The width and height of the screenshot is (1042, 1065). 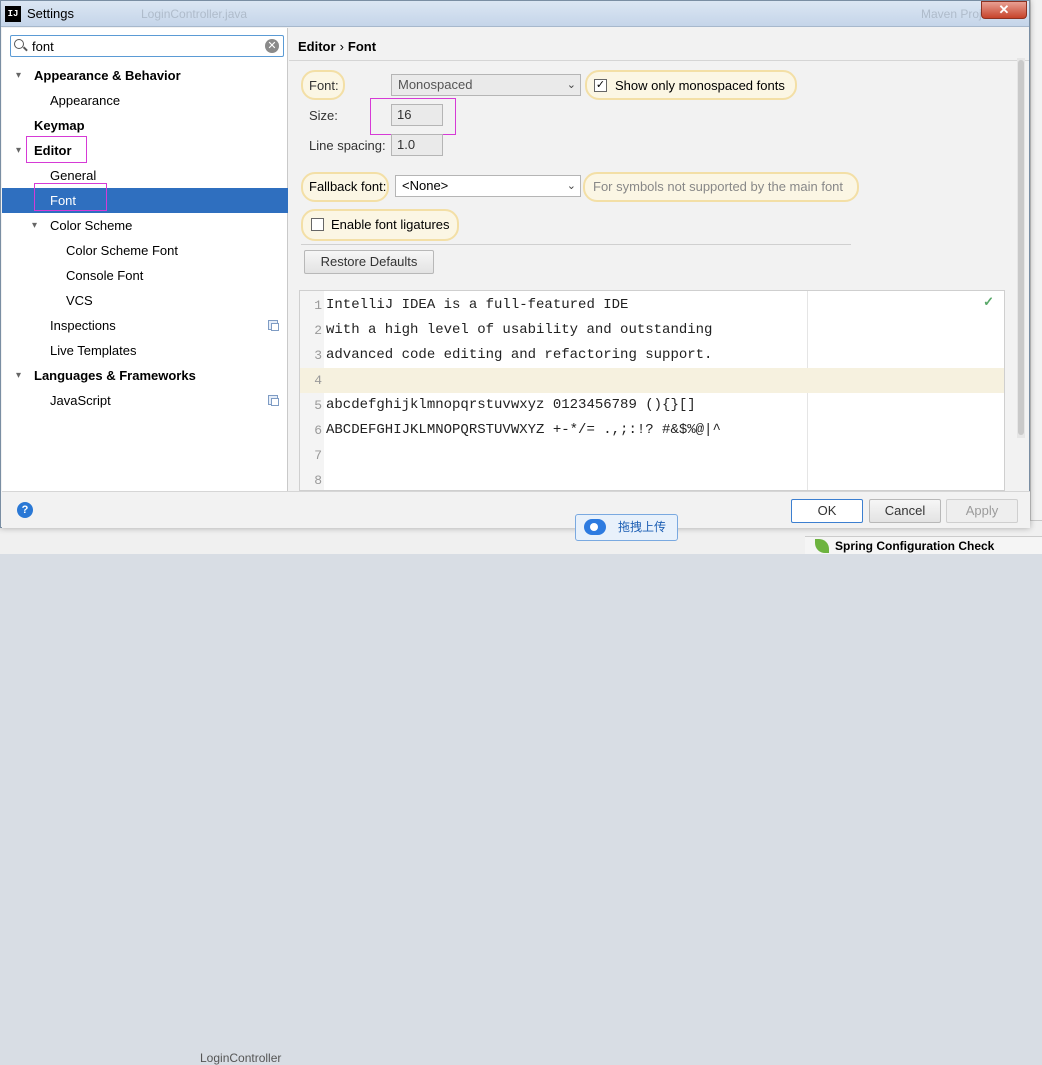 What do you see at coordinates (659, 60) in the screenshot?
I see `header-divider` at bounding box center [659, 60].